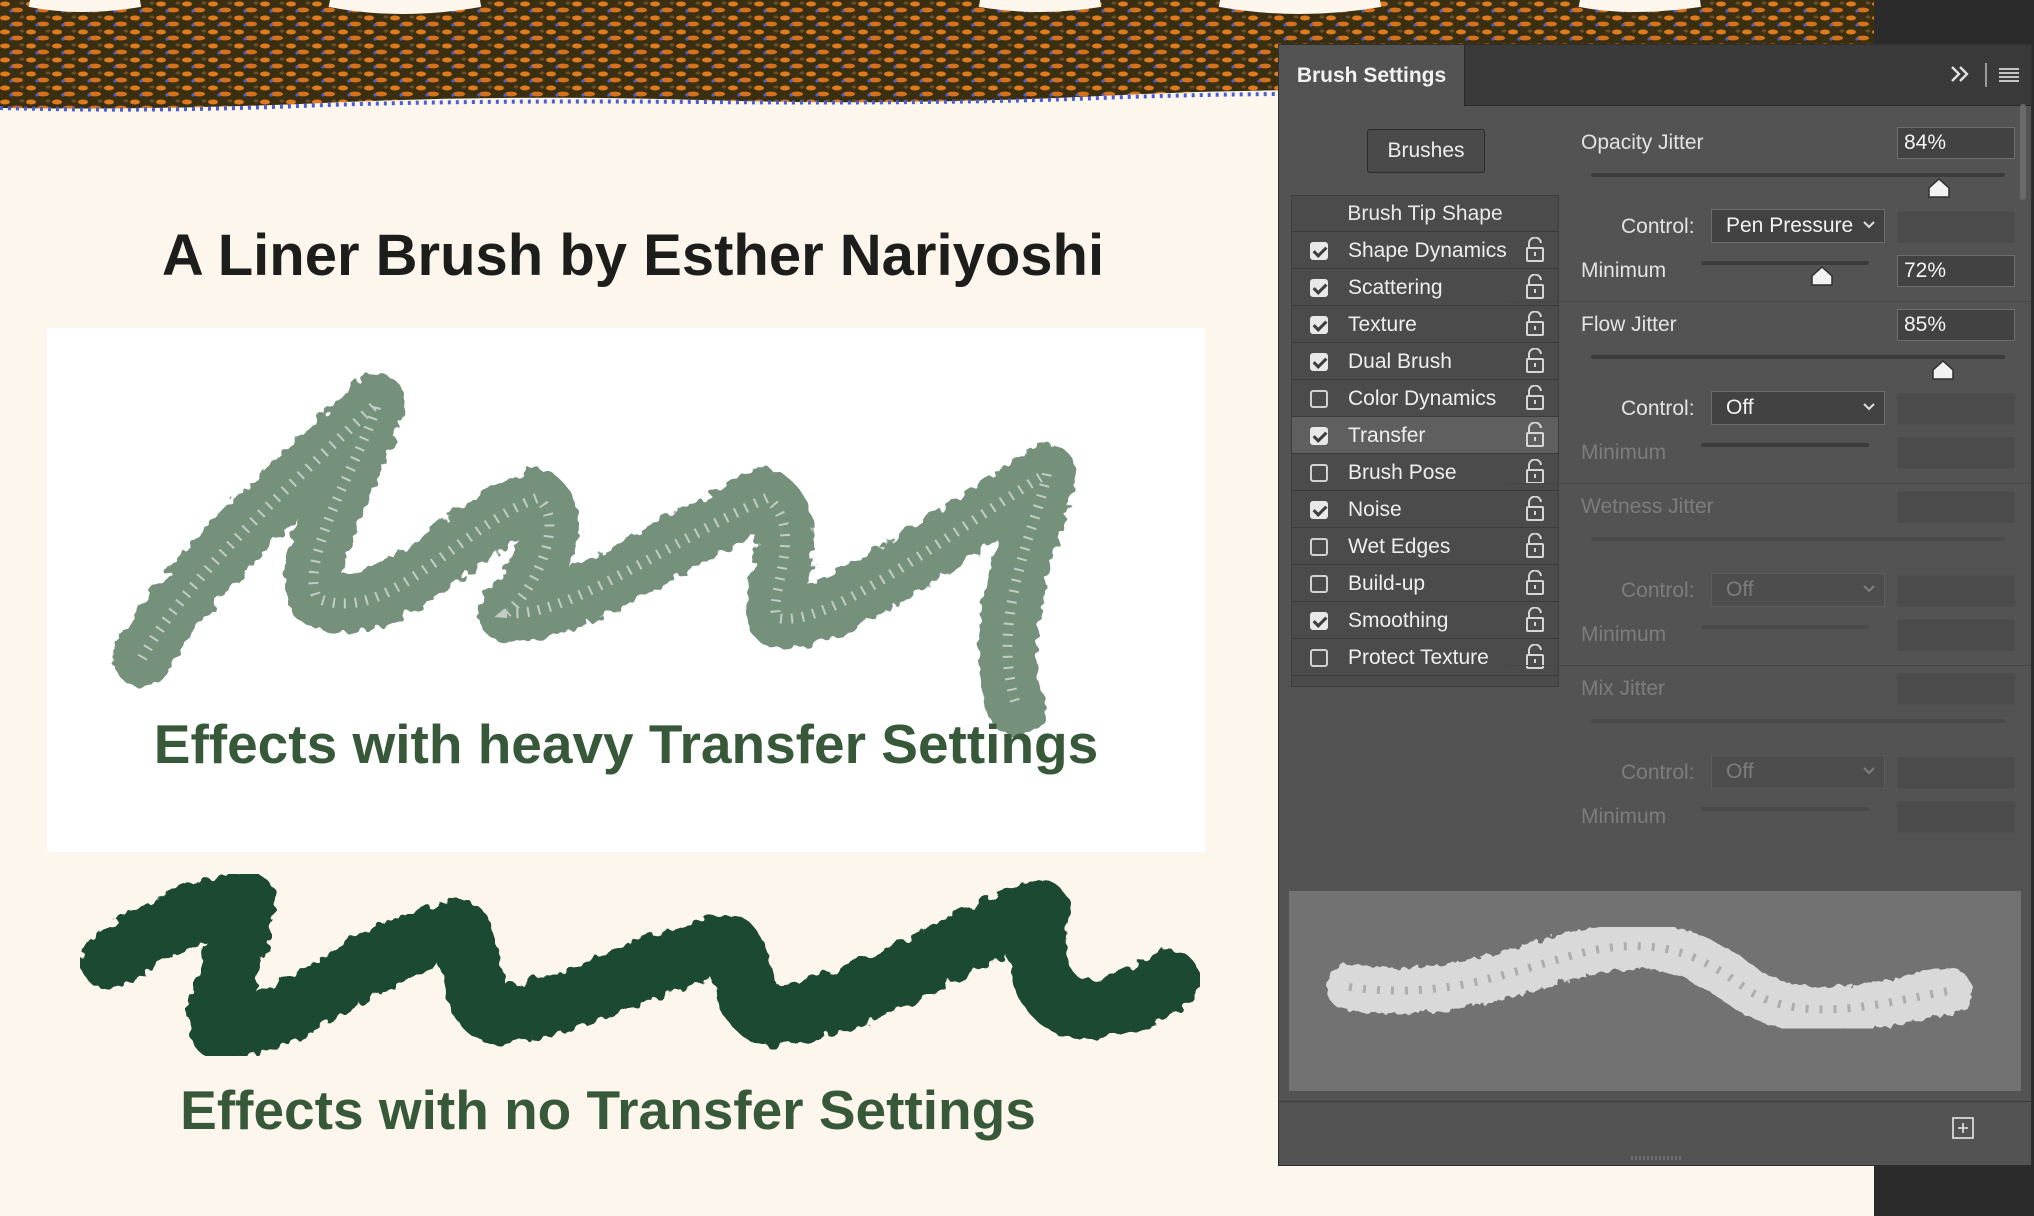 Image resolution: width=2034 pixels, height=1216 pixels. I want to click on brushes-button: Brushes, so click(1426, 151).